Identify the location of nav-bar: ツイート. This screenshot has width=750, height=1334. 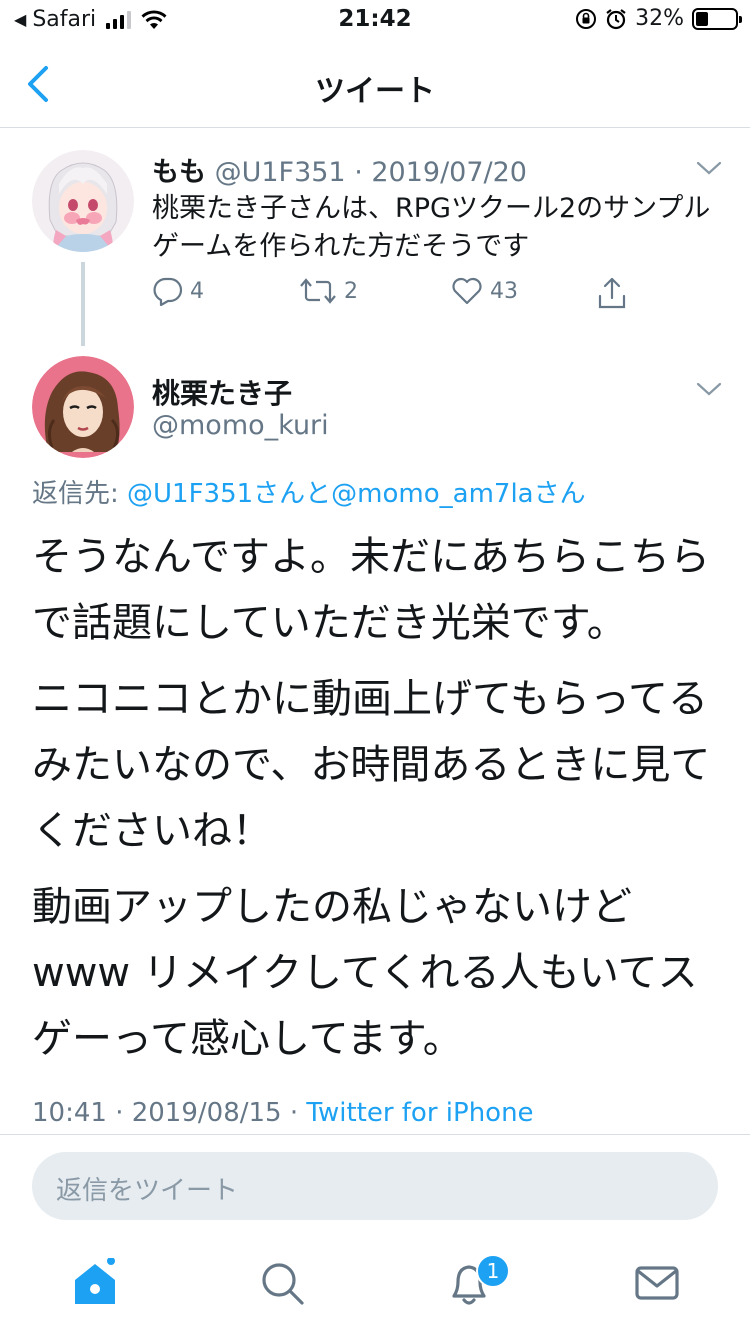
(375, 84).